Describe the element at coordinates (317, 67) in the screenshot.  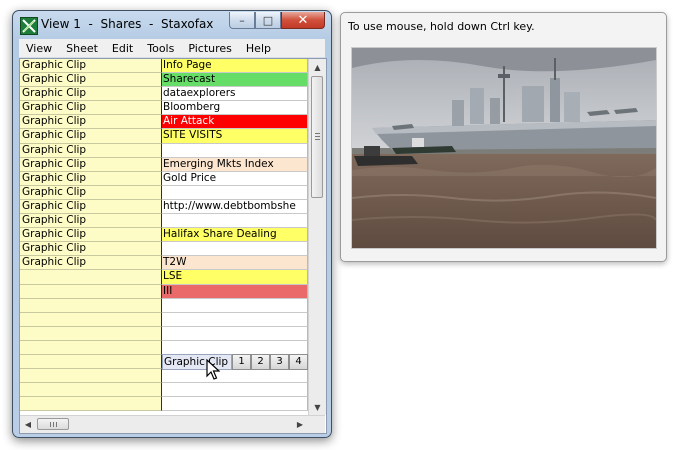
I see `scroll-up-button: ▲` at that location.